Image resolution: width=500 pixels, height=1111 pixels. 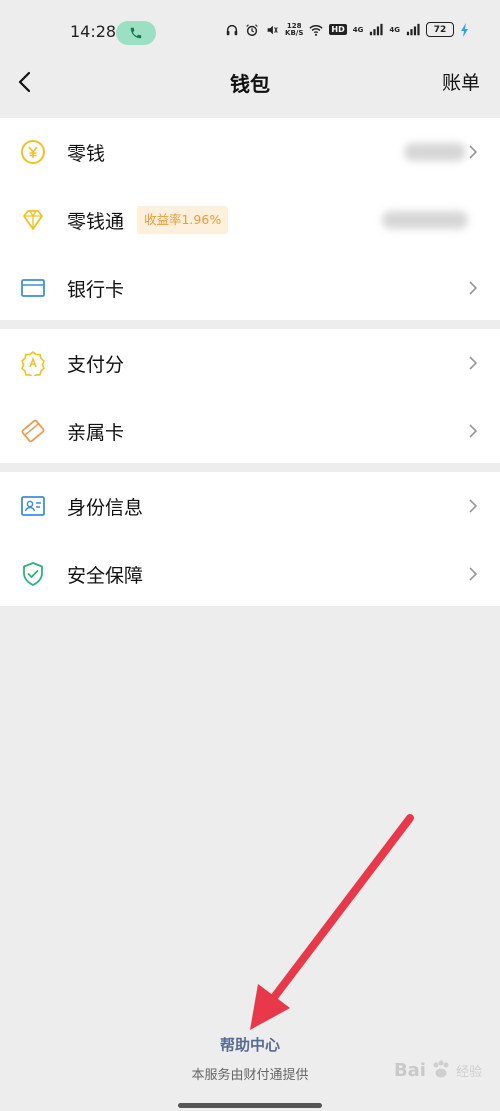 I want to click on row-bank-card: 银行卡, so click(x=250, y=288).